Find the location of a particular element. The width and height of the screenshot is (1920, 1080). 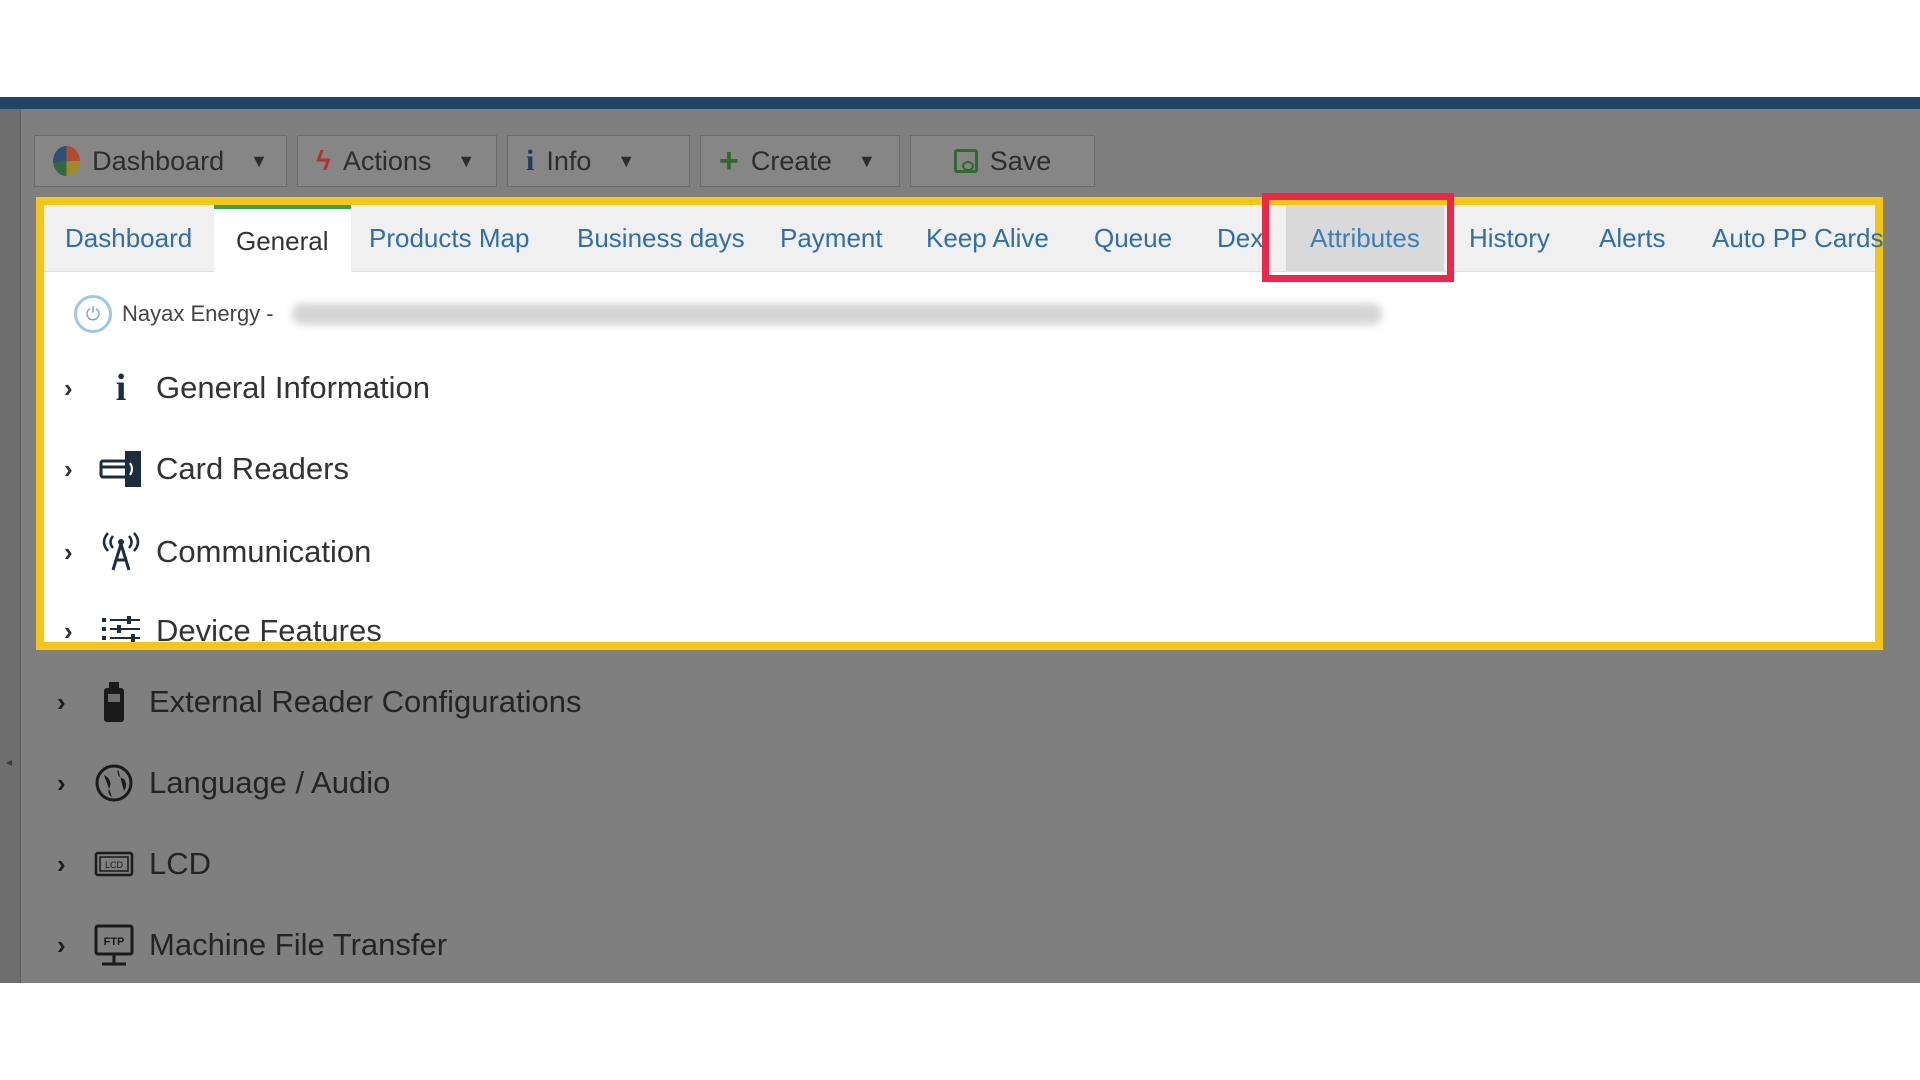

tab-dashboard: Dashboard is located at coordinates (128, 238).